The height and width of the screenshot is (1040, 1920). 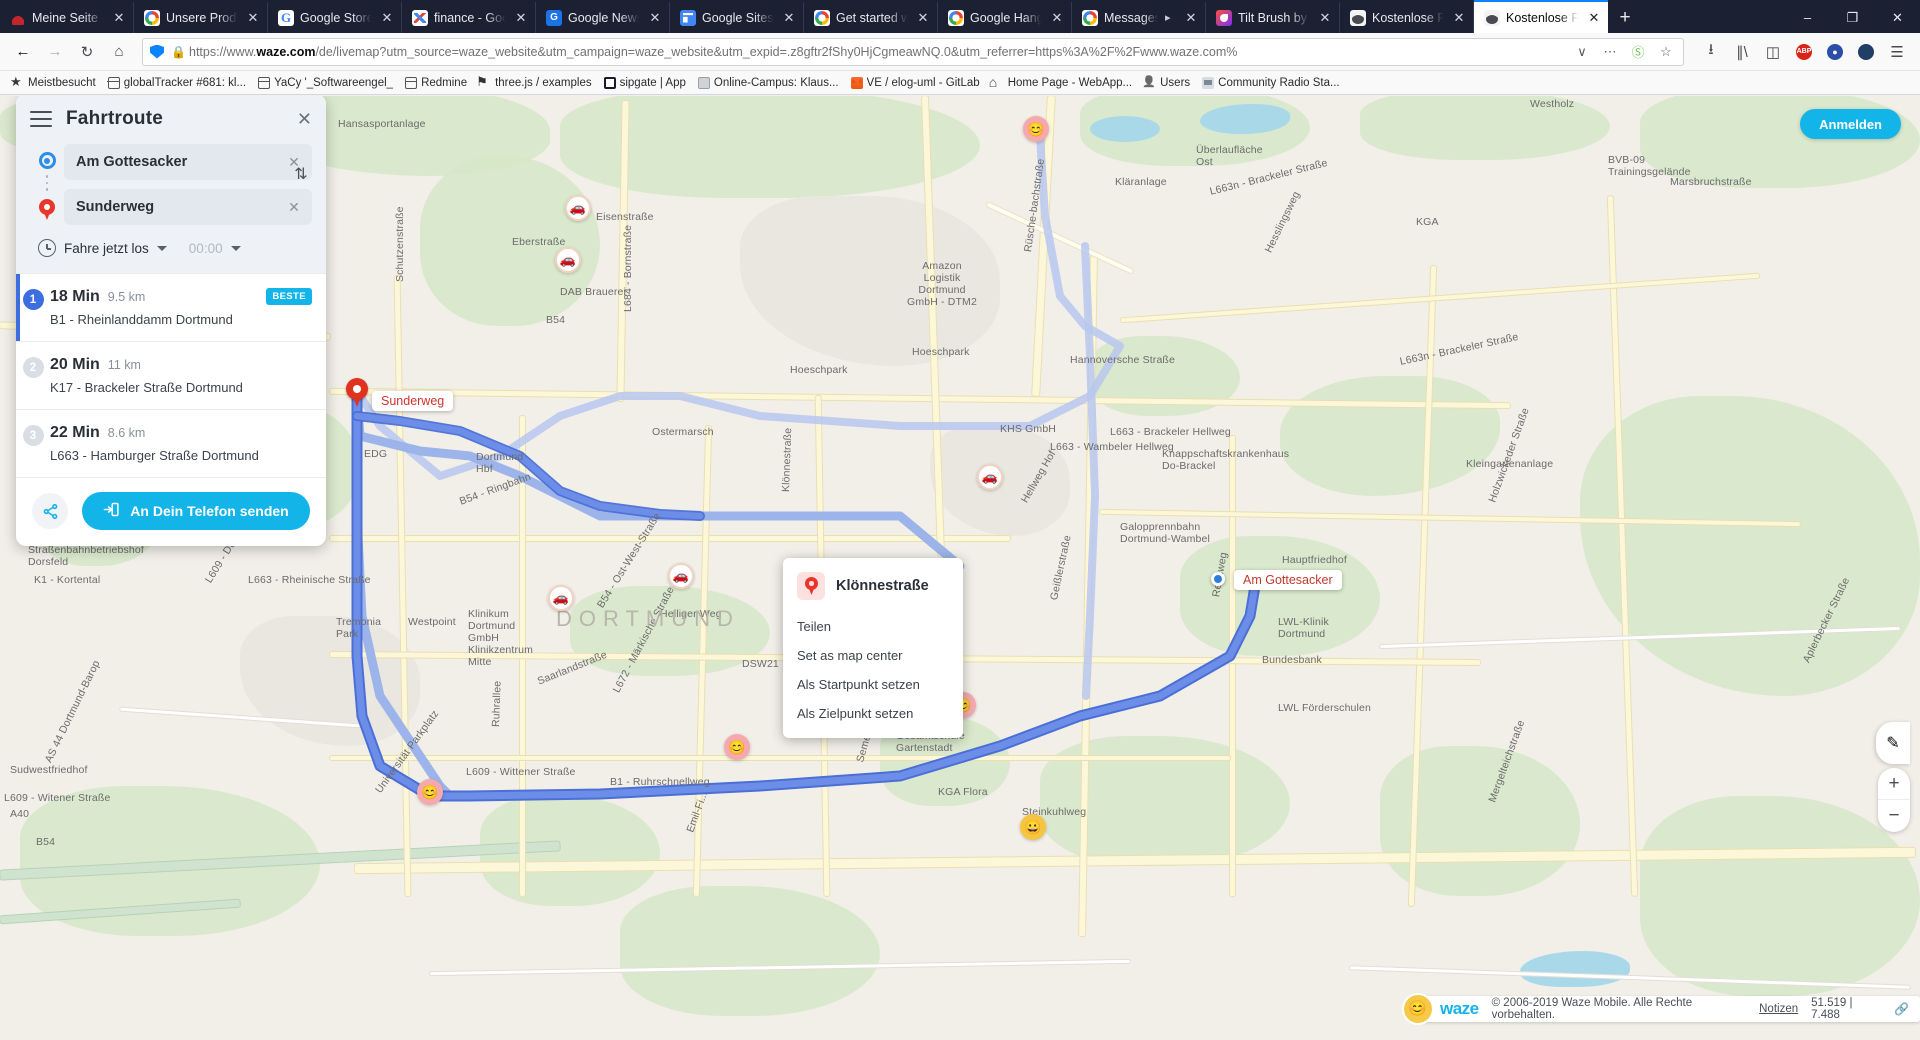 What do you see at coordinates (161, 248) in the screenshot?
I see `chevron-down-icon` at bounding box center [161, 248].